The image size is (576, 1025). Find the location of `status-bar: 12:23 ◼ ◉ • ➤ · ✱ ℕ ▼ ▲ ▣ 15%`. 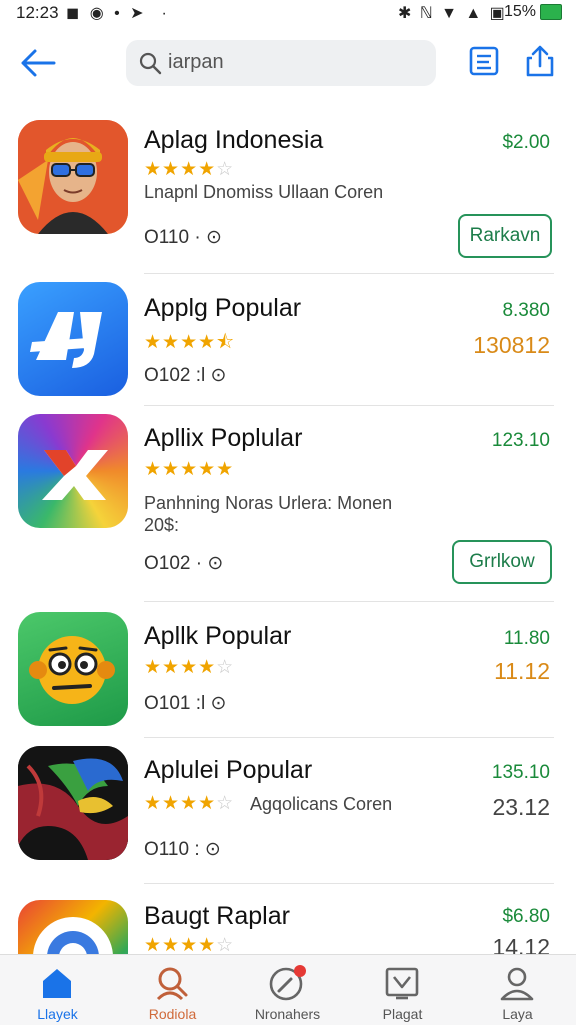

status-bar: 12:23 ◼ ◉ • ➤ · ✱ ℕ ▼ ▲ ▣ 15% is located at coordinates (288, 13).